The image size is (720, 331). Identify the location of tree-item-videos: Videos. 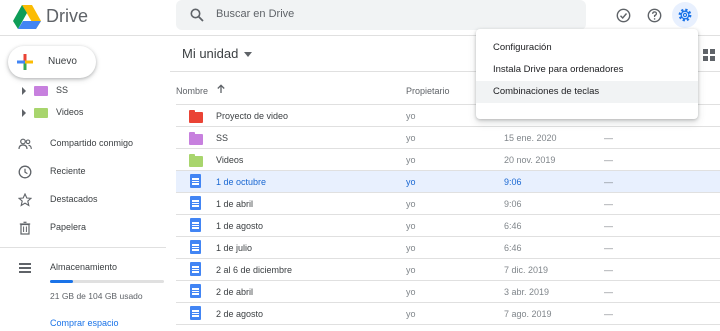
(83, 113).